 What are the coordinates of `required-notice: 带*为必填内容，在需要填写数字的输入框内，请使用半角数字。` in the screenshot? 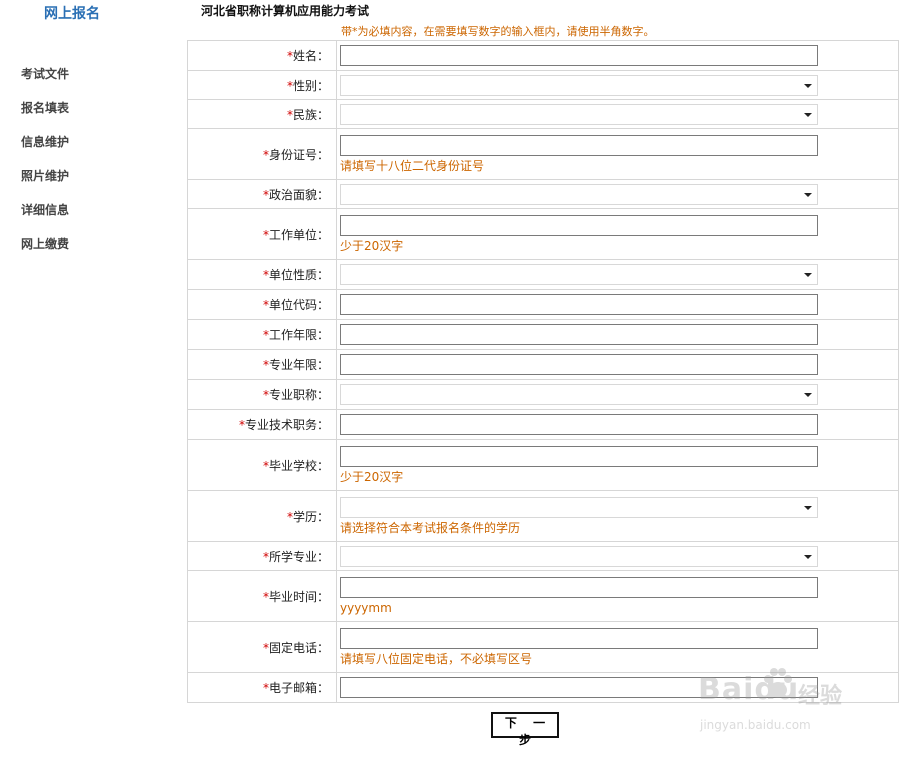 It's located at (498, 31).